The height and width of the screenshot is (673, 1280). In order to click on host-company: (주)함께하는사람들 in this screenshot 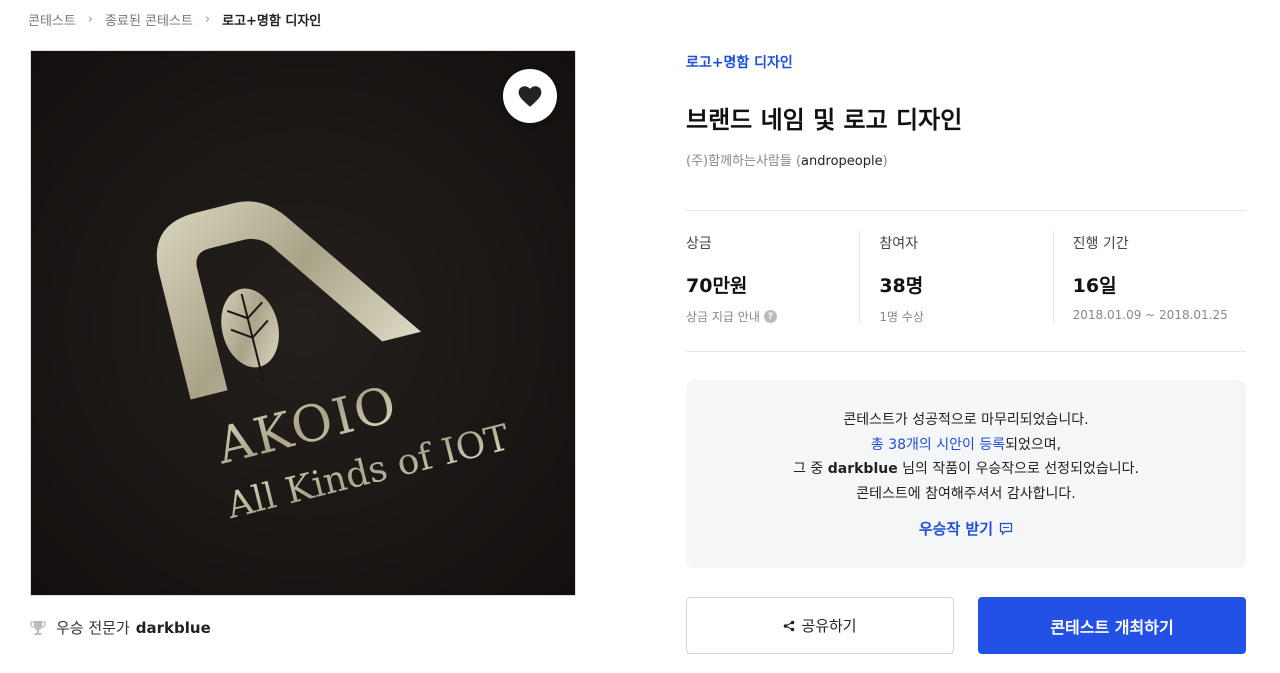, I will do `click(739, 161)`.